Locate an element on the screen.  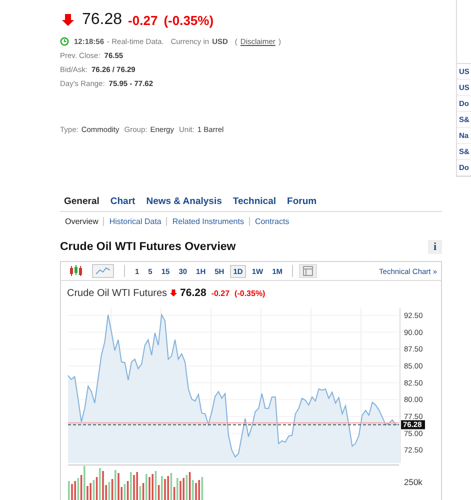
line-chart-icon is located at coordinates (103, 271).